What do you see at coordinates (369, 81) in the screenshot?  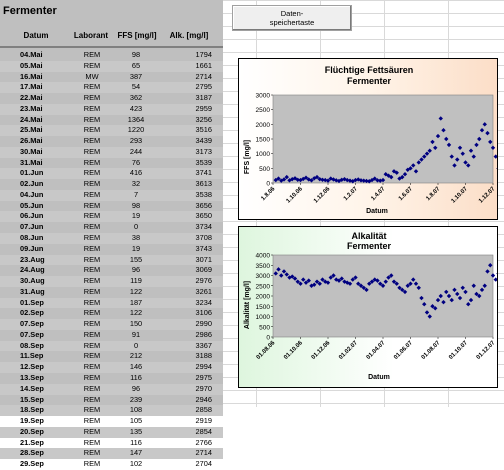 I see `chart-subtitle: Fermenter` at bounding box center [369, 81].